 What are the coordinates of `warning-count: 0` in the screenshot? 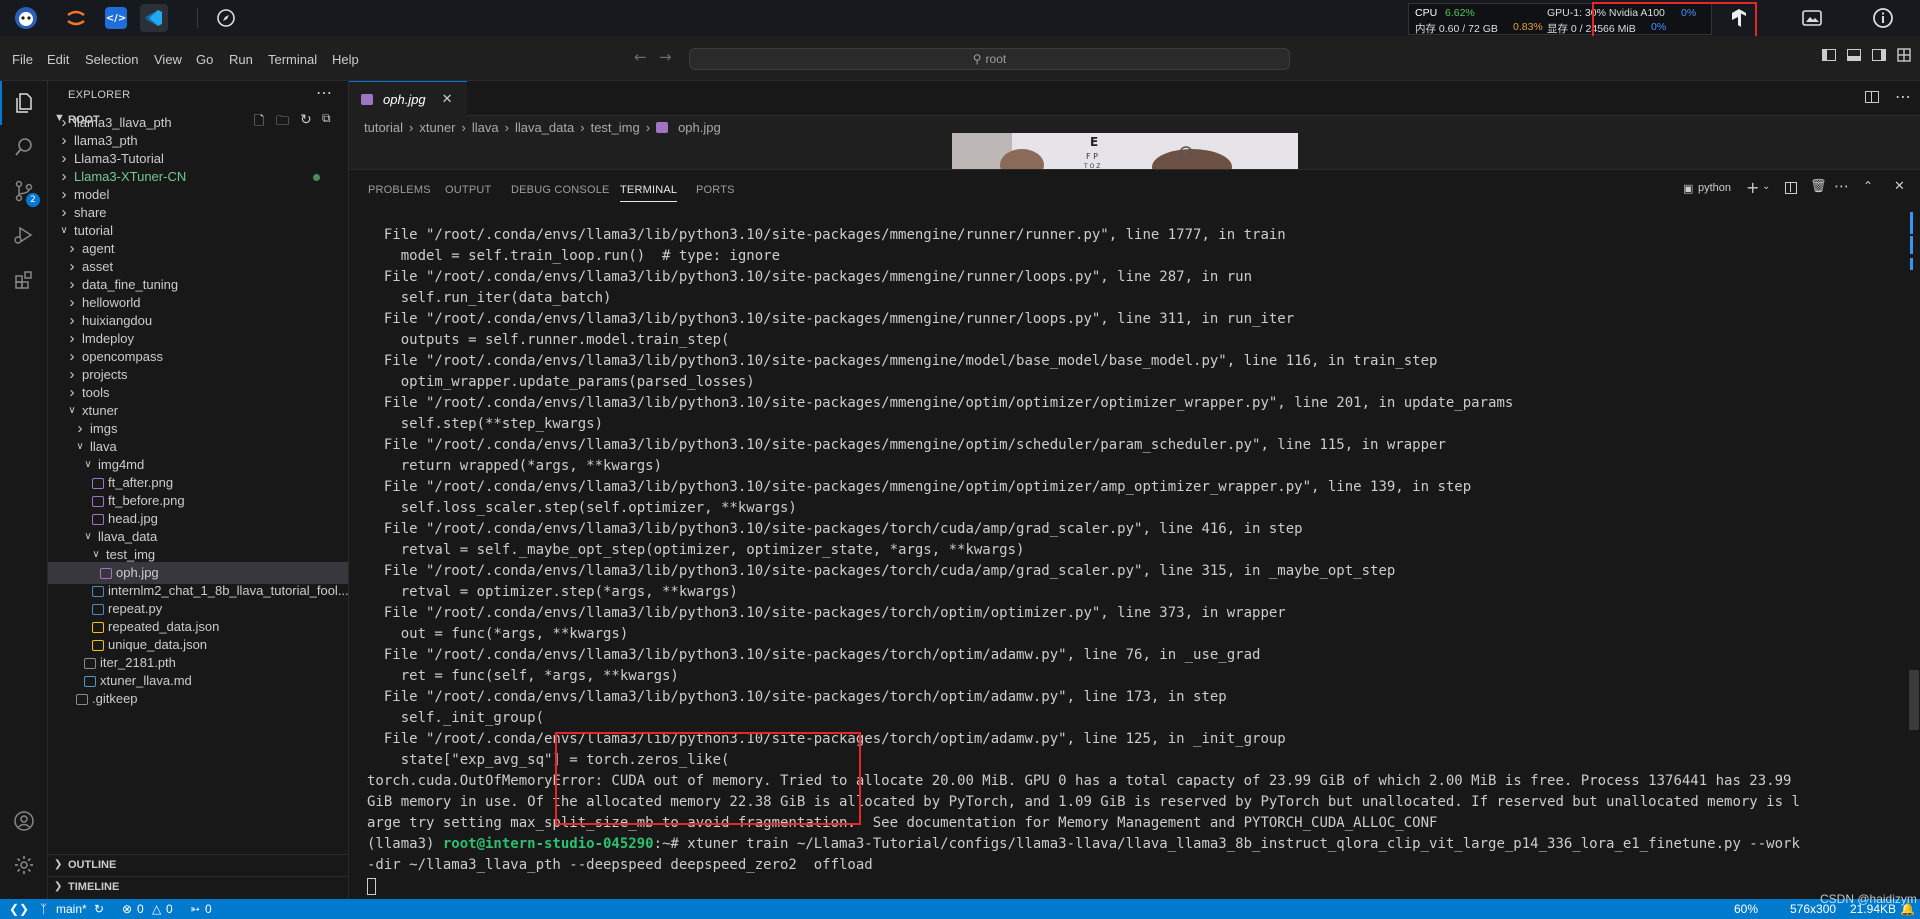 It's located at (169, 909).